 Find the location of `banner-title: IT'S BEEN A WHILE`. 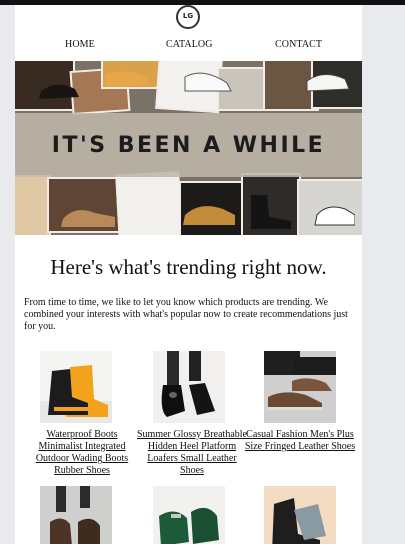

banner-title: IT'S BEEN A WHILE is located at coordinates (188, 145).